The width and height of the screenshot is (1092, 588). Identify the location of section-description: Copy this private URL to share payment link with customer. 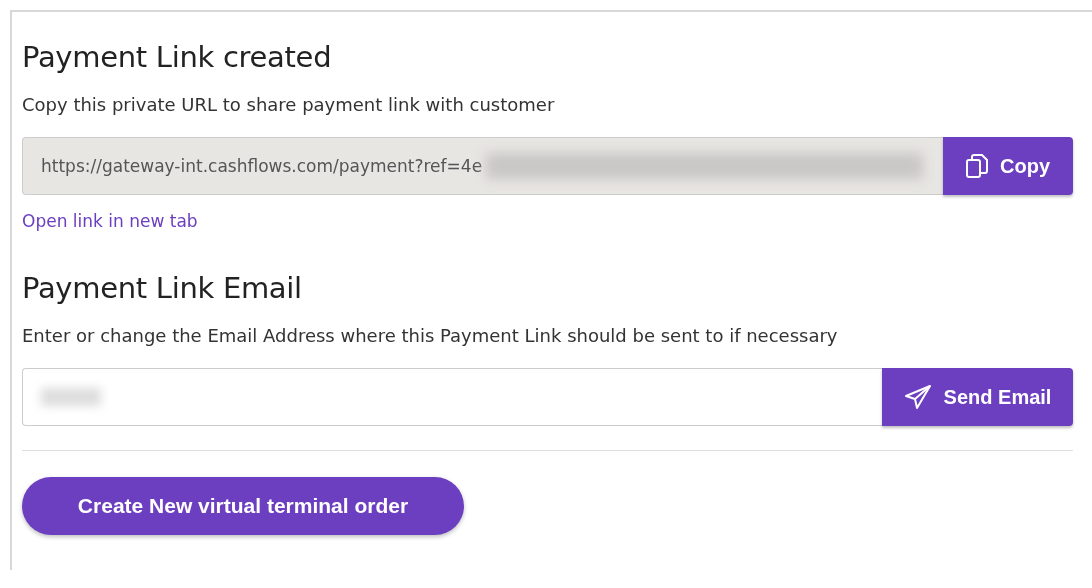
(289, 104).